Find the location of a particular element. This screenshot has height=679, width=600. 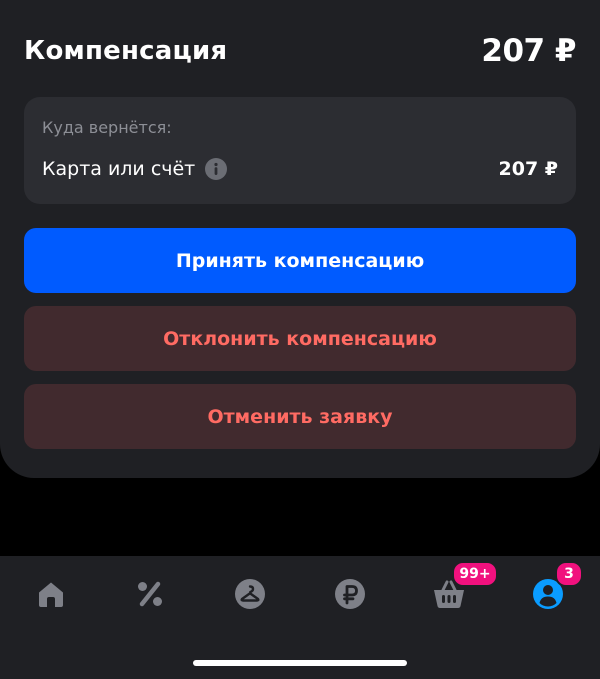

tab-fashion is located at coordinates (250, 596).